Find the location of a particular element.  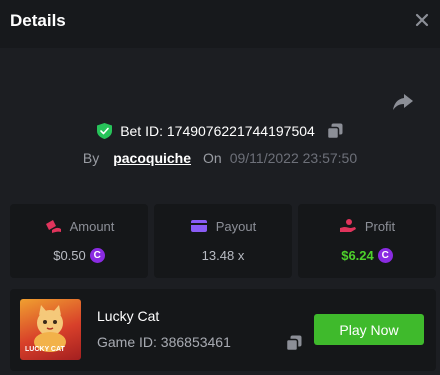

modal-header: Details is located at coordinates (220, 24).